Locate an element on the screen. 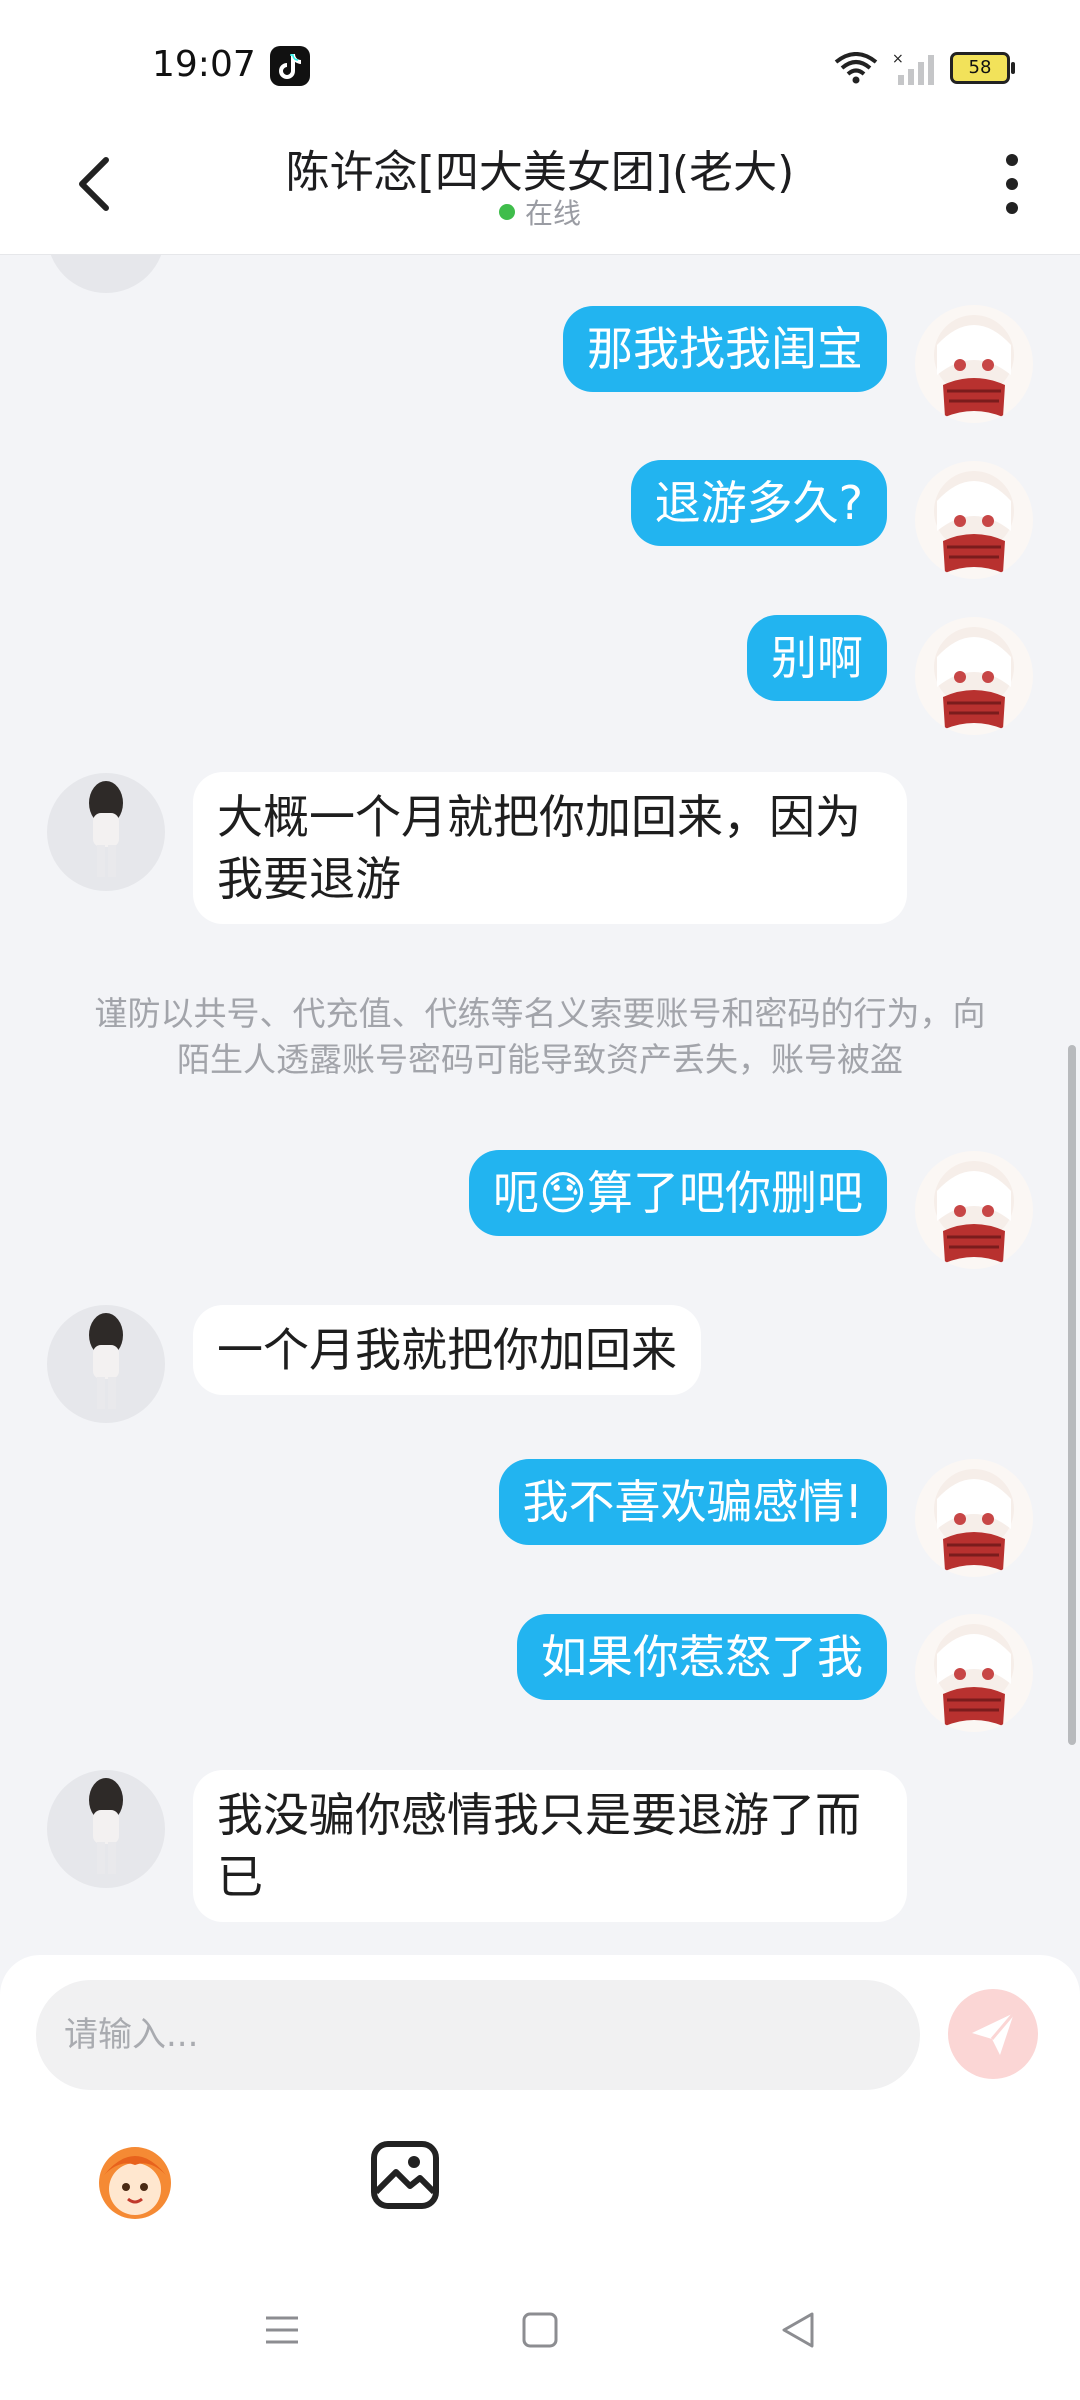 The height and width of the screenshot is (2400, 1080). contact-message-bubble: 我没骗你感情我只是要退游了而已 is located at coordinates (550, 1846).